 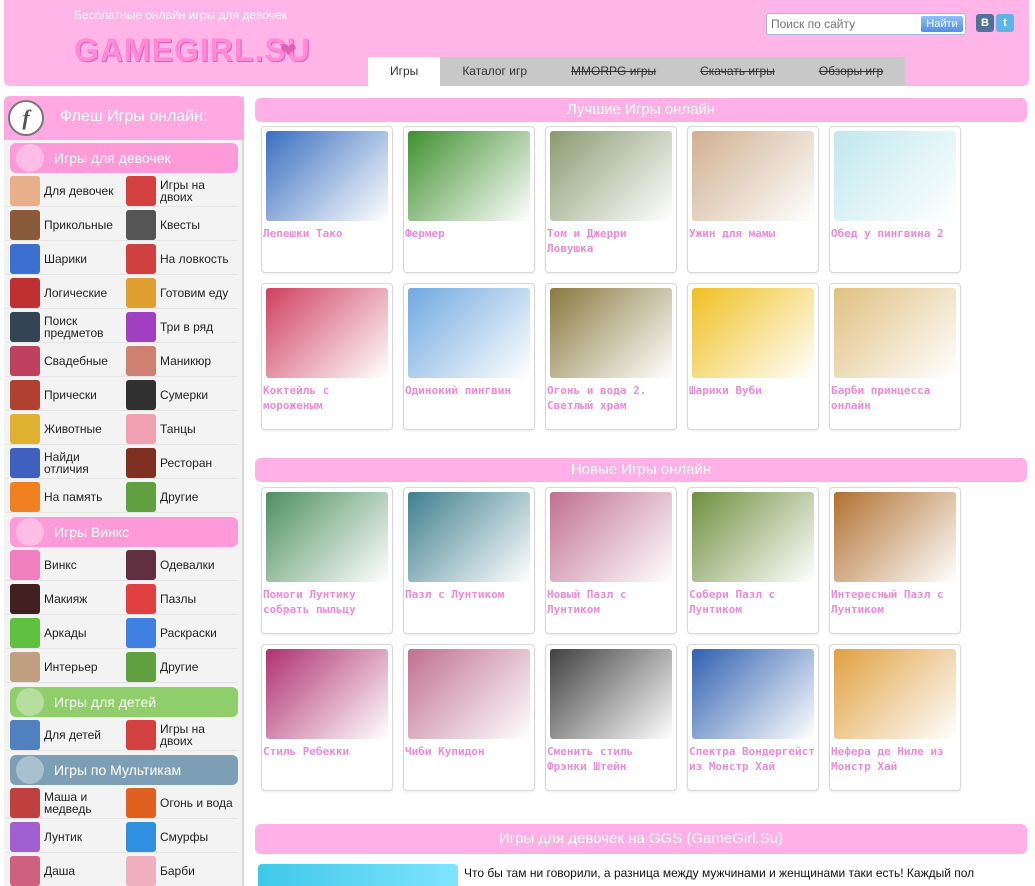 I want to click on game-card: Лепешки Тако, so click(x=327, y=199).